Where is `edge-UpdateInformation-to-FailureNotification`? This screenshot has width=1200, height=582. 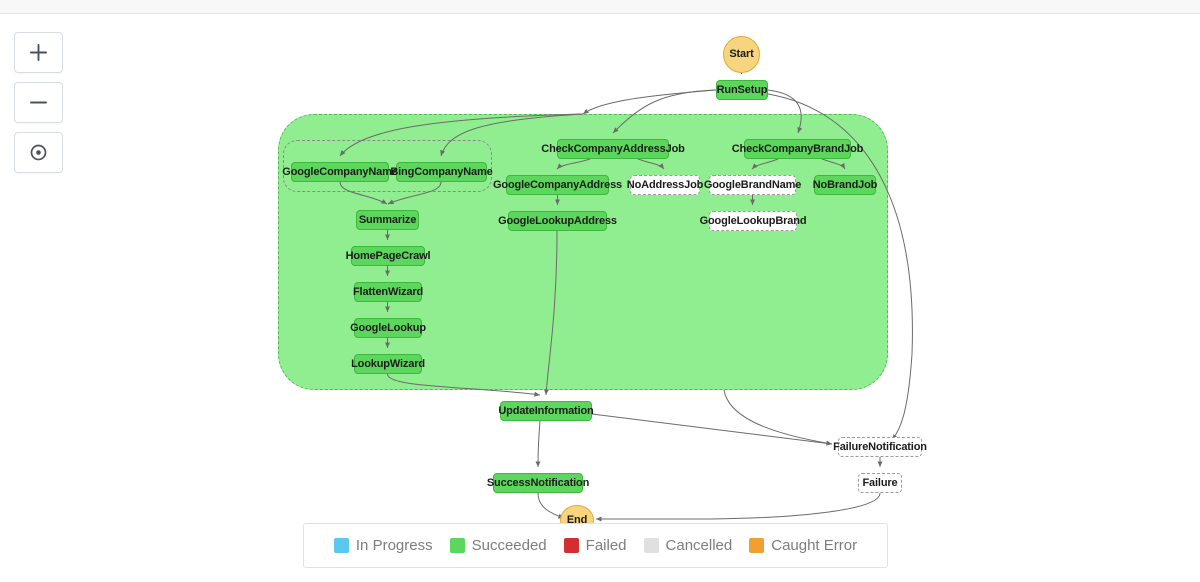 edge-UpdateInformation-to-FailureNotification is located at coordinates (712, 429).